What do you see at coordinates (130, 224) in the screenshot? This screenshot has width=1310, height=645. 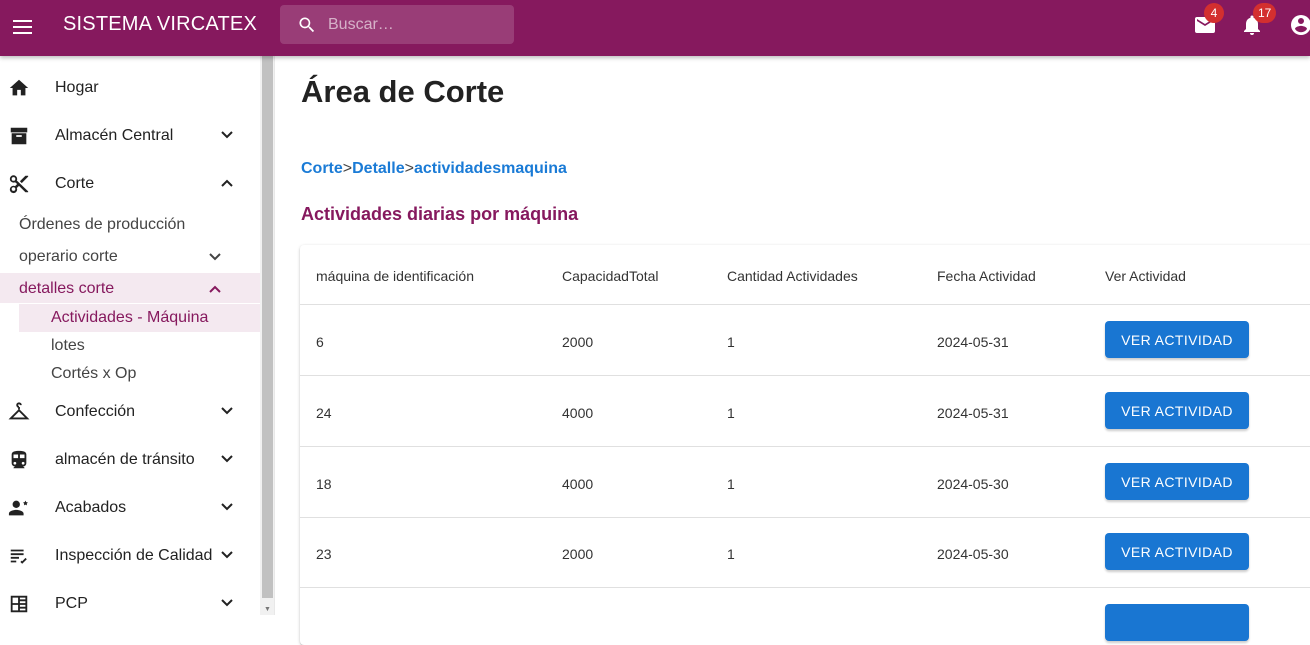 I see `sidebar-item-ordenes-produccion: Órdenes de producción` at bounding box center [130, 224].